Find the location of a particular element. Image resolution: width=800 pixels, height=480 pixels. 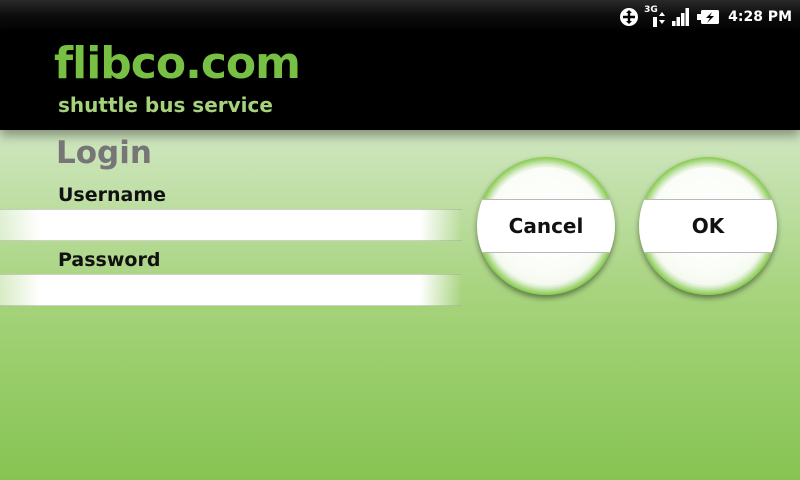

sync-icon is located at coordinates (629, 17).